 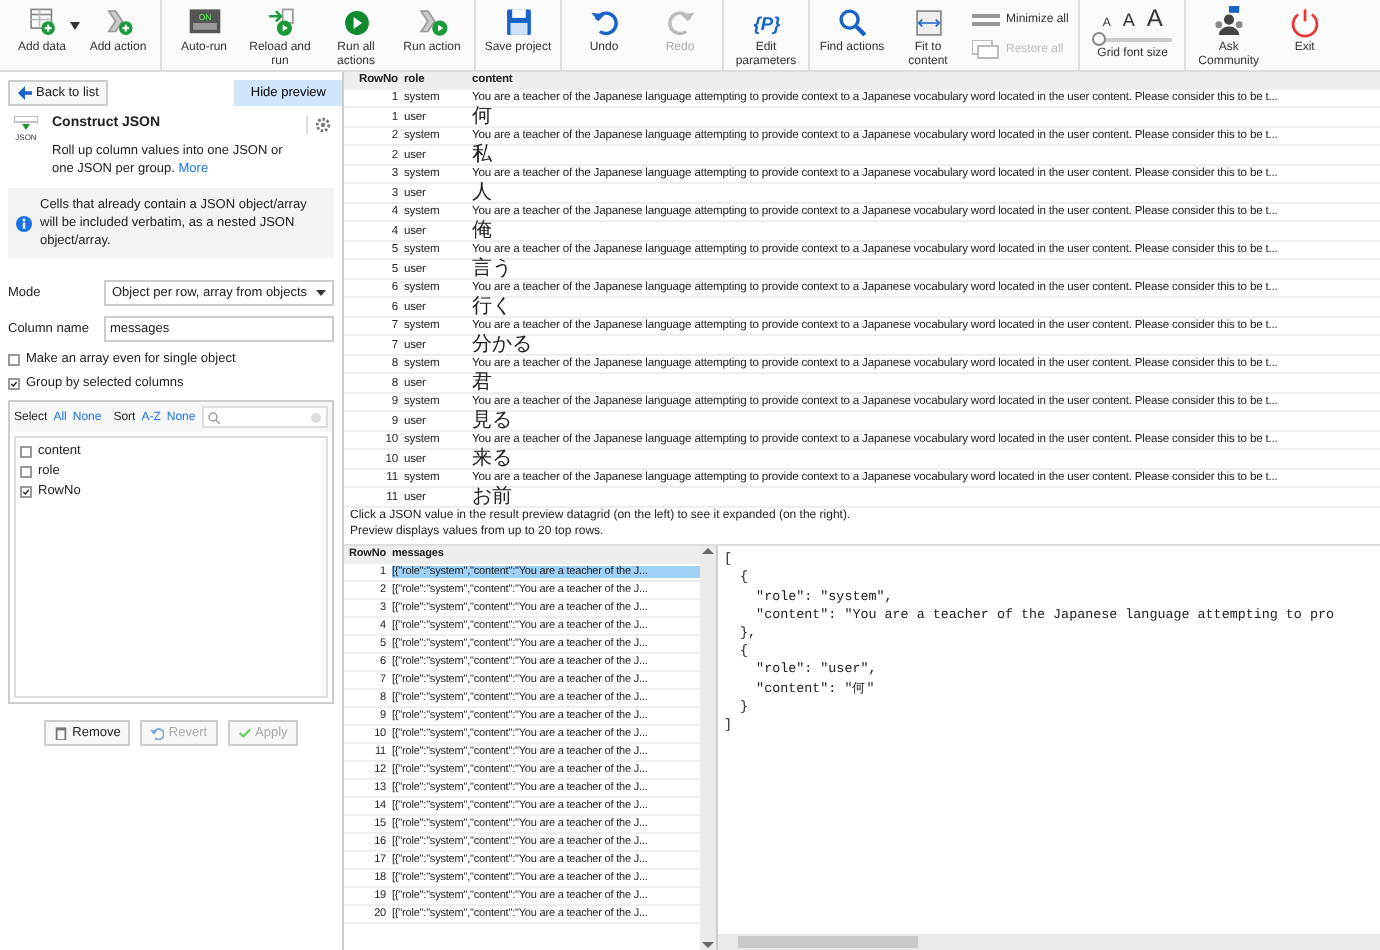 What do you see at coordinates (518, 23) in the screenshot?
I see `save-icon` at bounding box center [518, 23].